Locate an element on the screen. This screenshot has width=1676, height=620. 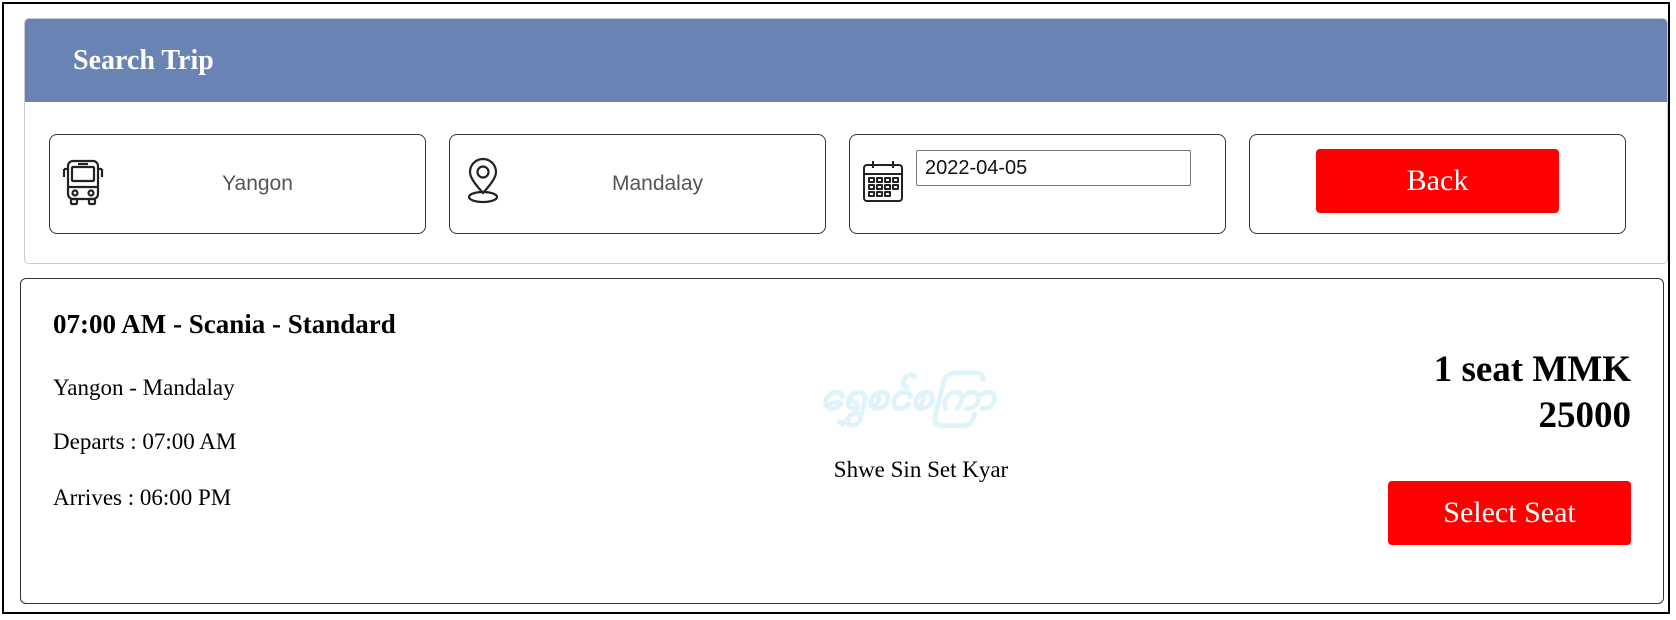
trip-departs: Departs : 07:00 AM is located at coordinates (145, 441).